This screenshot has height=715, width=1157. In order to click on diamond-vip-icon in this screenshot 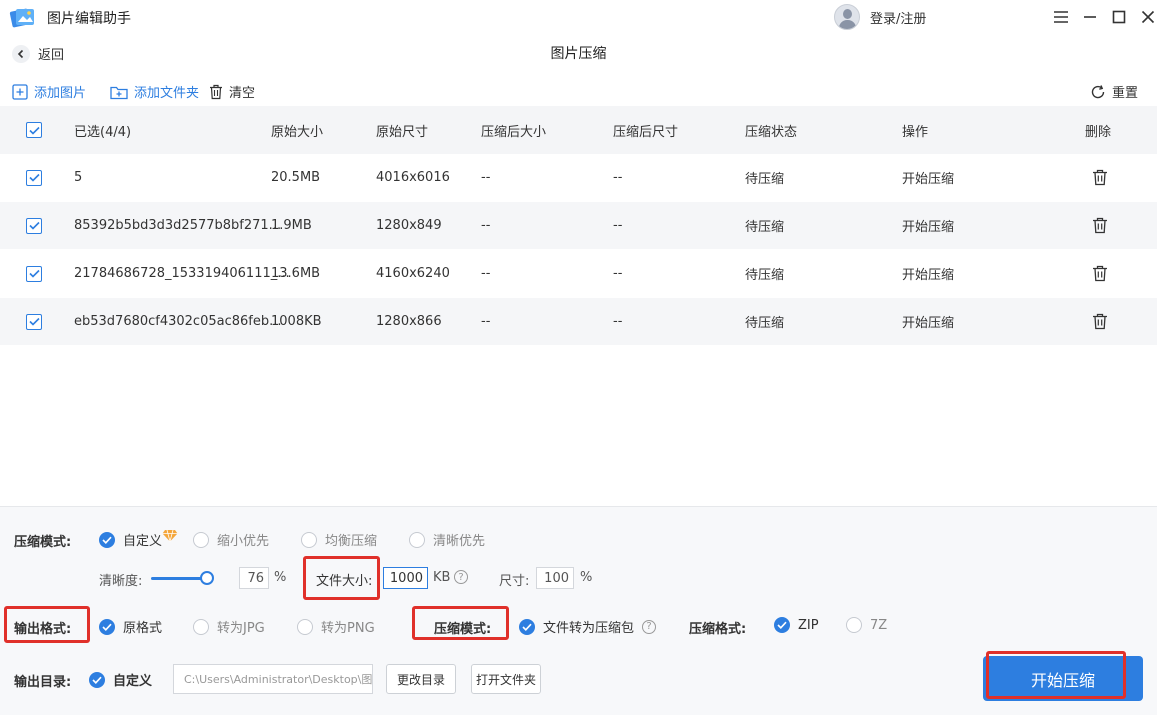, I will do `click(170, 535)`.